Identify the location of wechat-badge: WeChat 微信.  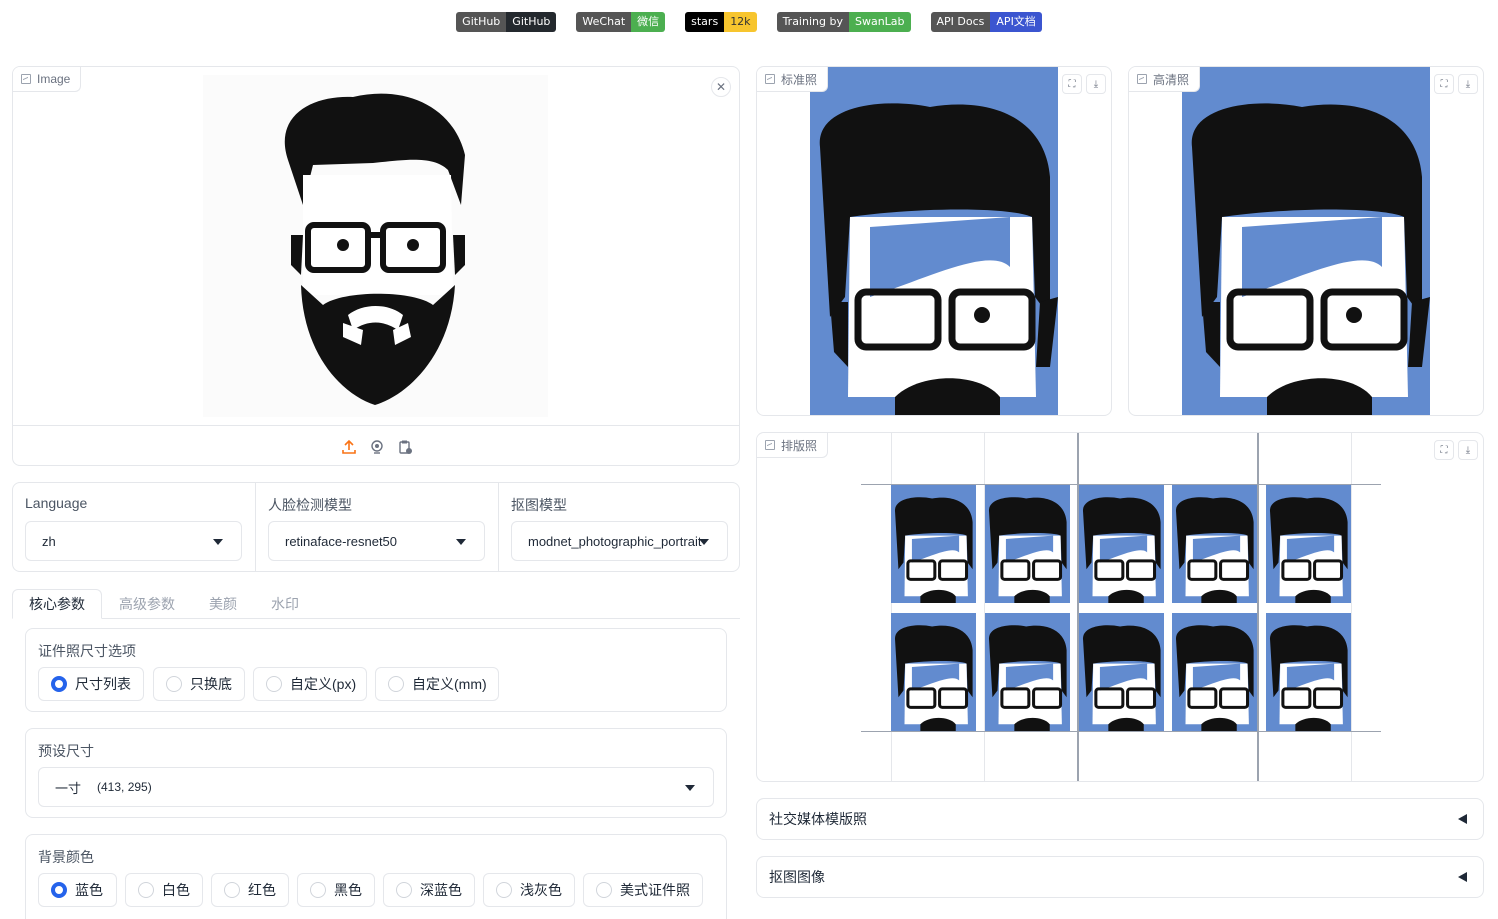
(621, 22).